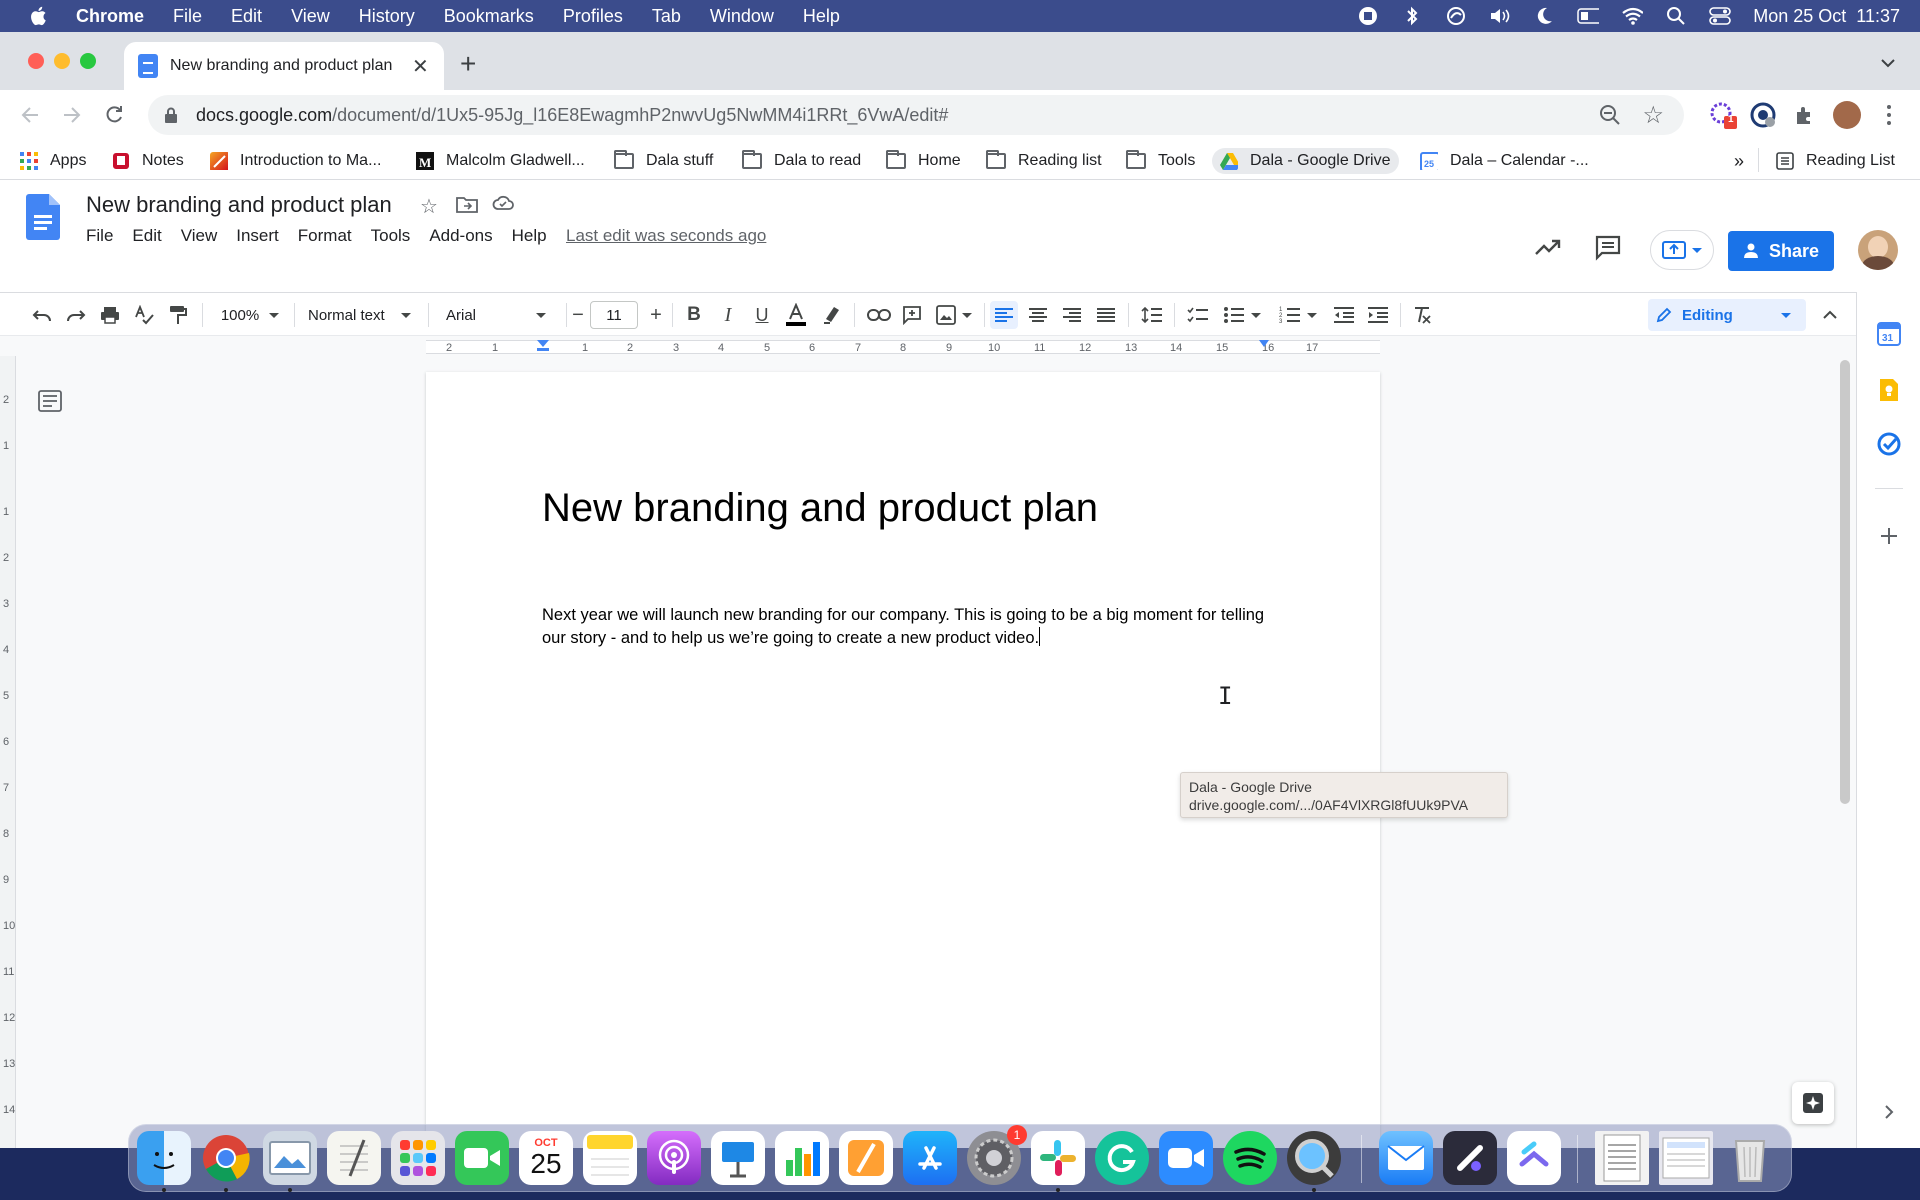 Image resolution: width=1920 pixels, height=1200 pixels. I want to click on hide-menus-chevron-icon, so click(1830, 315).